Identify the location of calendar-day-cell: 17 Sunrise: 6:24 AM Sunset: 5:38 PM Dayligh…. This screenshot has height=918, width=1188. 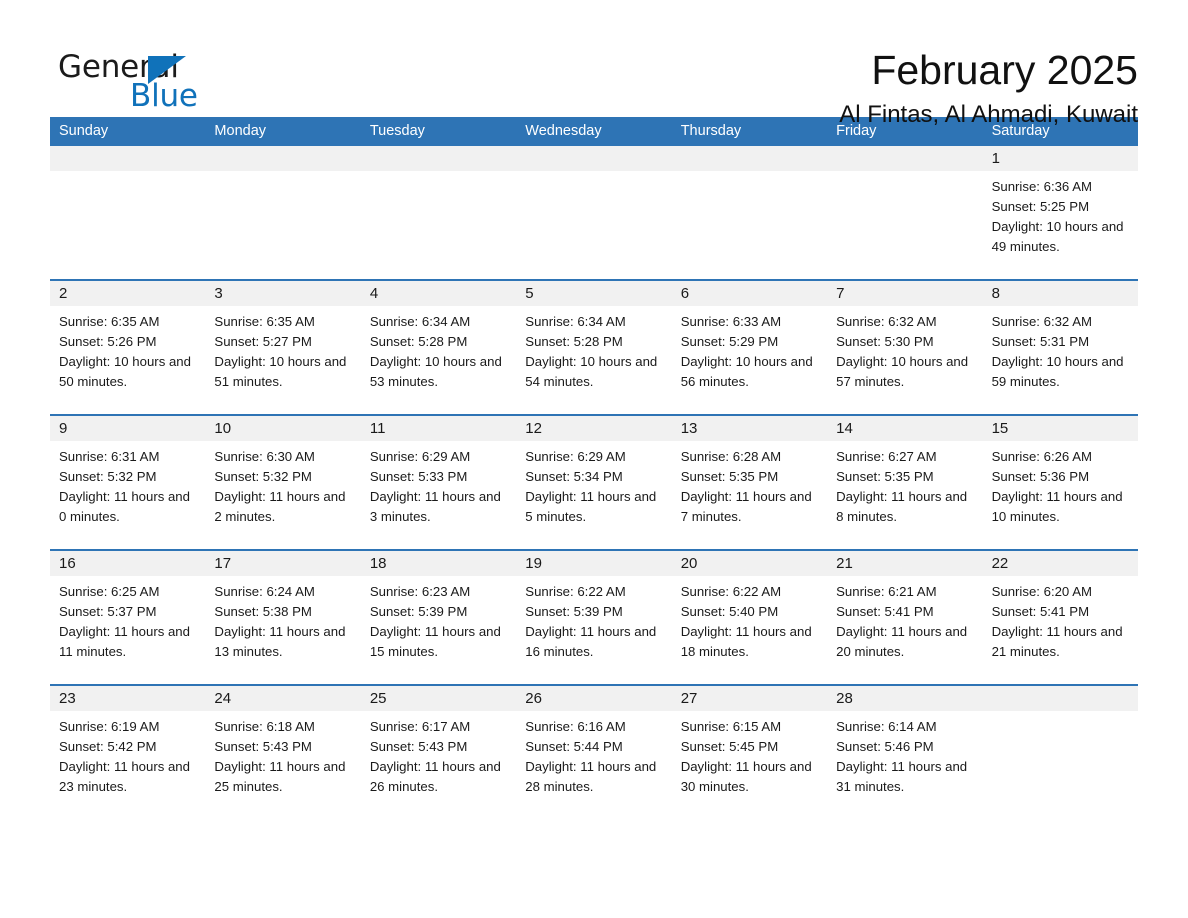
(283, 617).